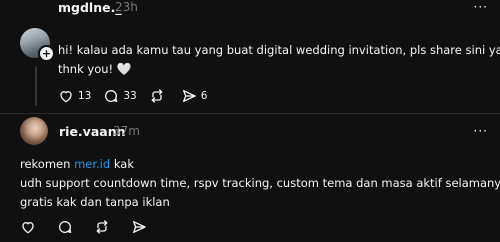  What do you see at coordinates (34, 131) in the screenshot?
I see `avatar` at bounding box center [34, 131].